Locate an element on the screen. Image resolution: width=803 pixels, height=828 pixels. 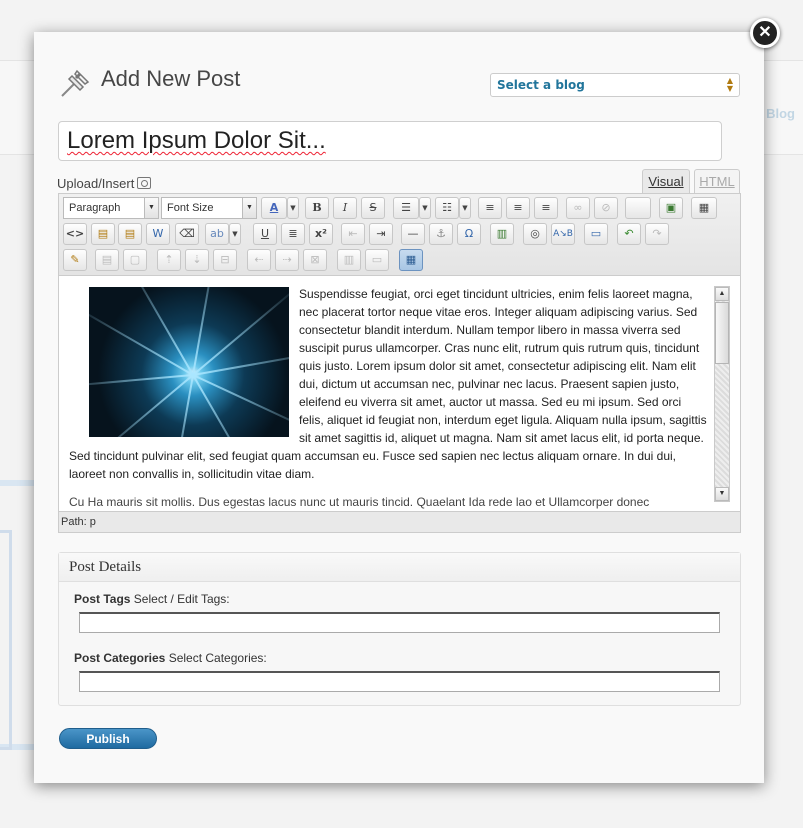
paste-text-icon: ▤ is located at coordinates (130, 233).